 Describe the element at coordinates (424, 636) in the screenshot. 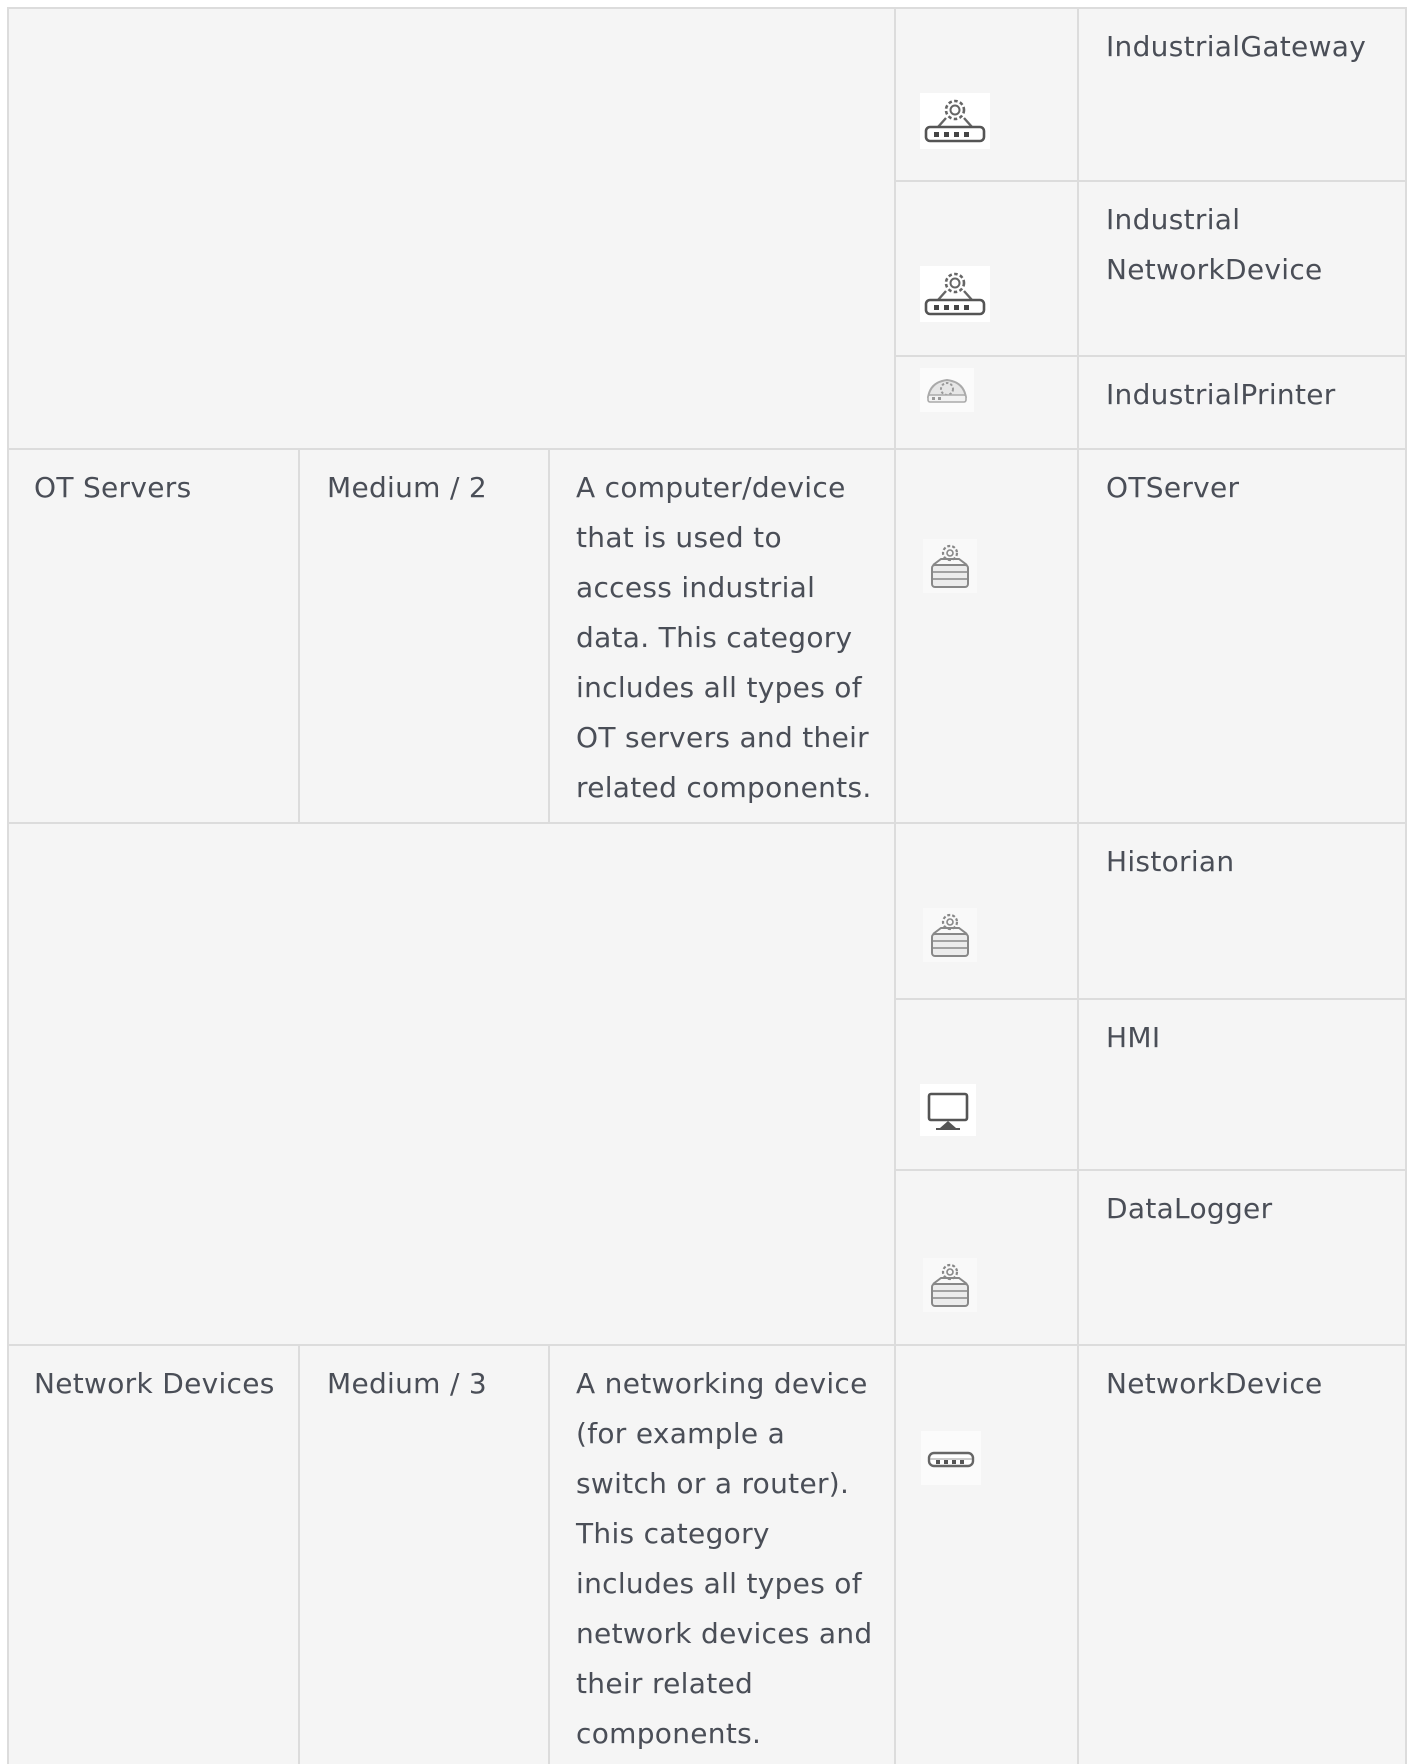

I see `table-cell: Medium / 2` at that location.